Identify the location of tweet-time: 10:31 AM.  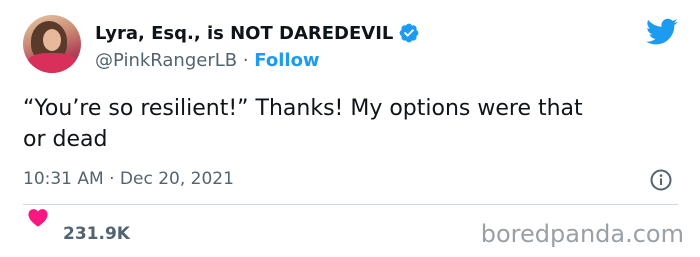
(63, 179).